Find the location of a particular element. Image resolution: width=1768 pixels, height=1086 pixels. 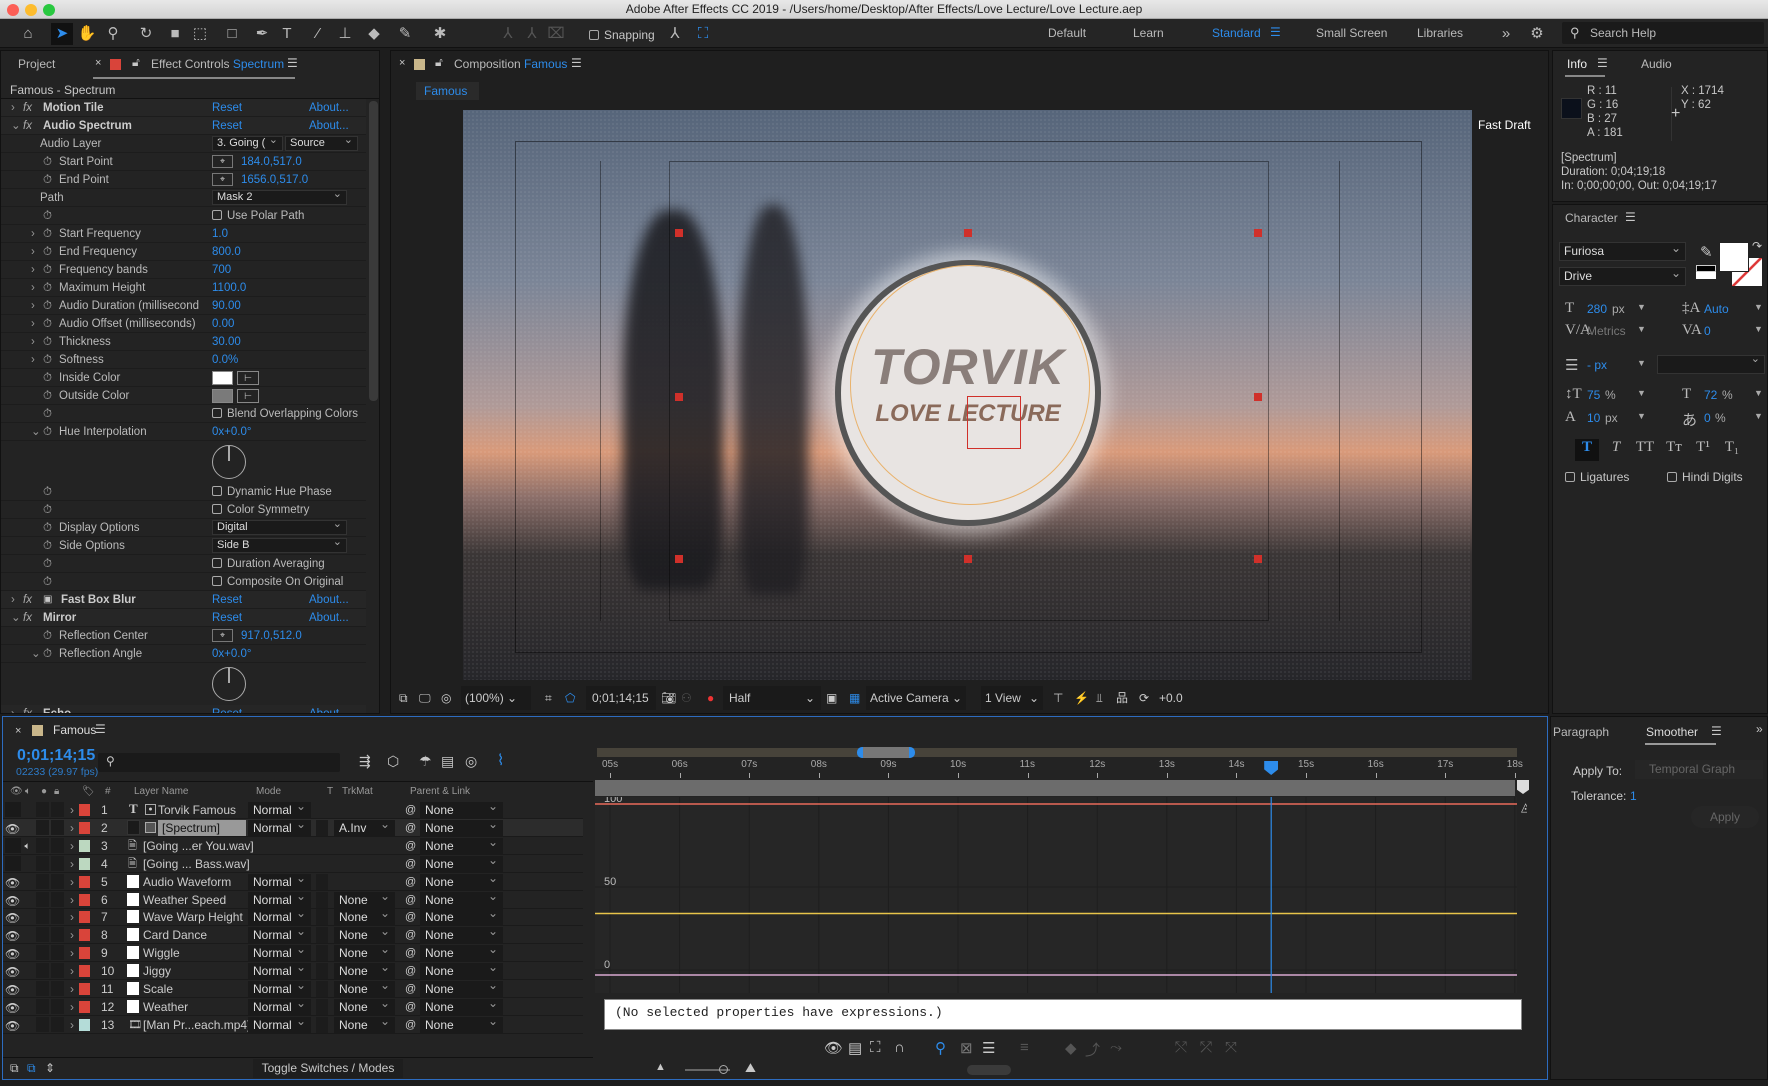

separate-dimensions-icon: ☰ is located at coordinates (988, 1048).